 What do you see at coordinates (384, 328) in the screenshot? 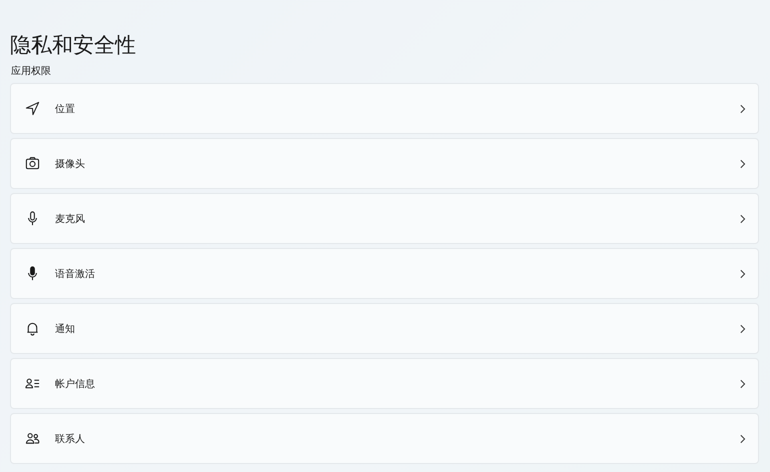
I see `settings-item: 通知` at bounding box center [384, 328].